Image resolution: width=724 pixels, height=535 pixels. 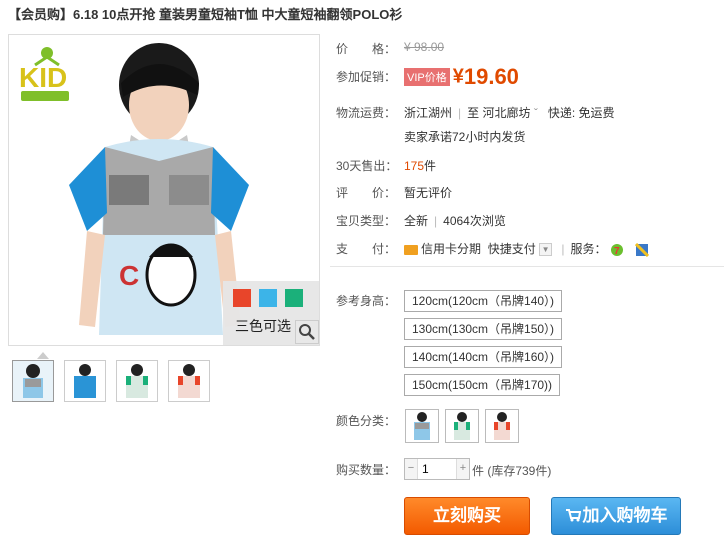 I want to click on sold-unit: 件, so click(x=430, y=166).